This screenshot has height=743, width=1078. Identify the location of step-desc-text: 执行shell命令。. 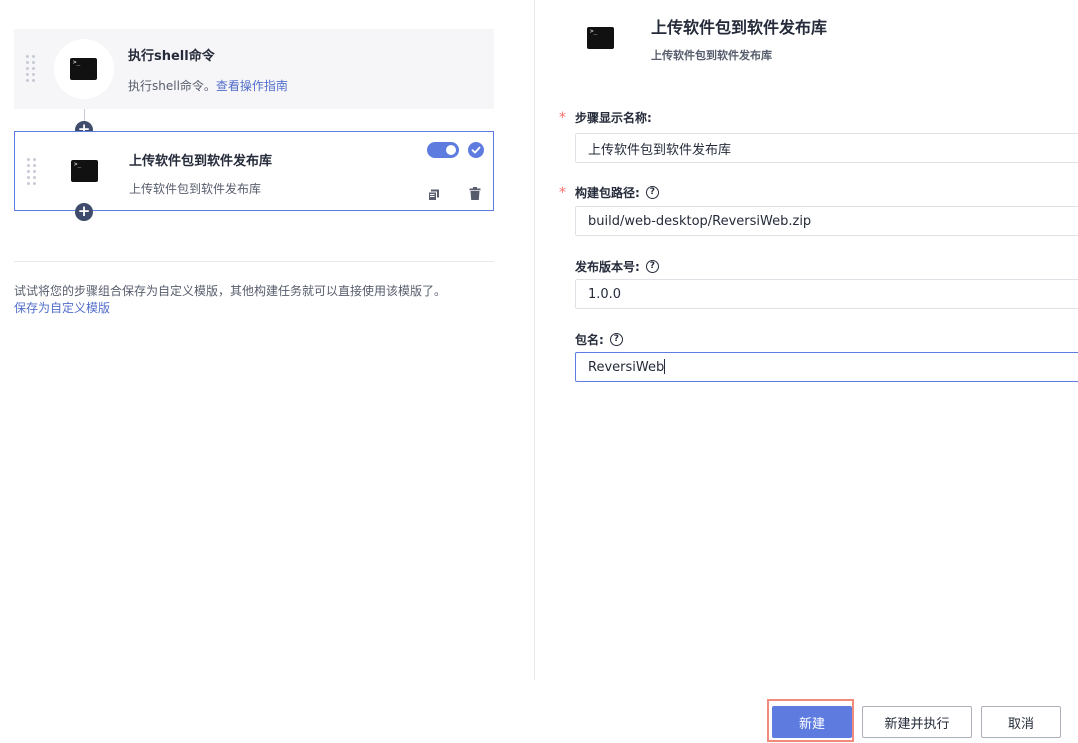
(172, 86).